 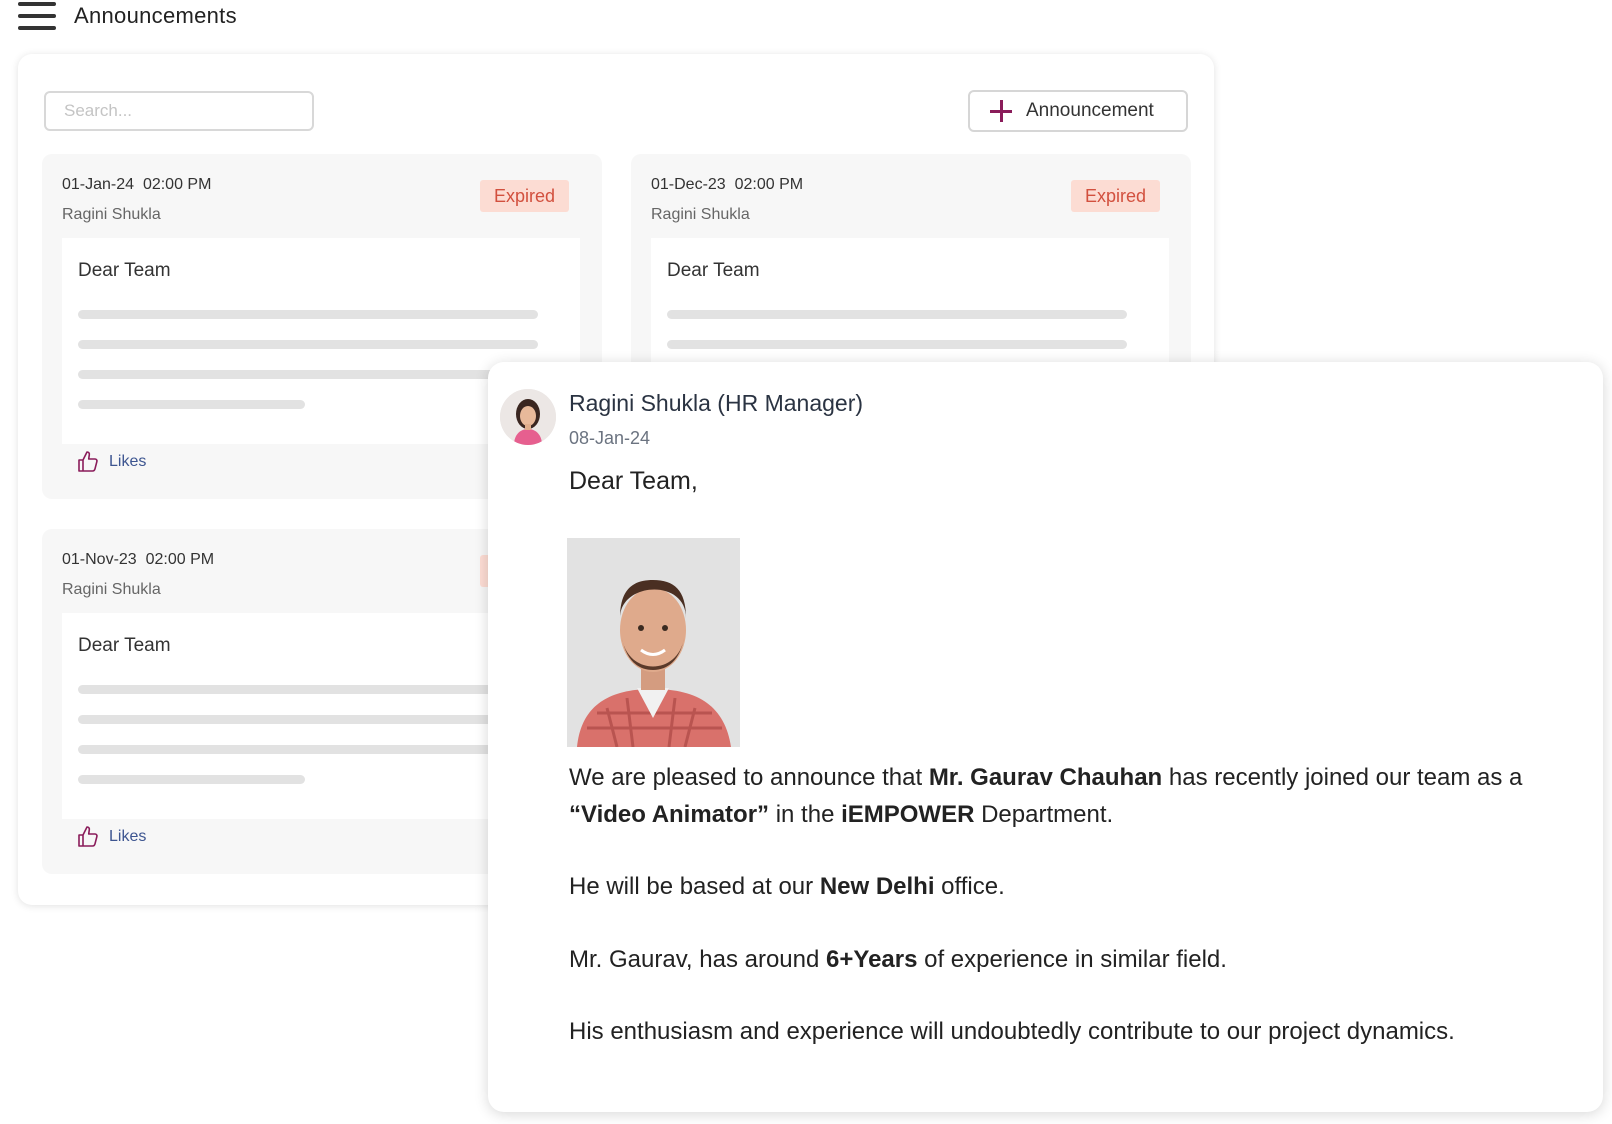 What do you see at coordinates (1001, 111) in the screenshot?
I see `plus-icon` at bounding box center [1001, 111].